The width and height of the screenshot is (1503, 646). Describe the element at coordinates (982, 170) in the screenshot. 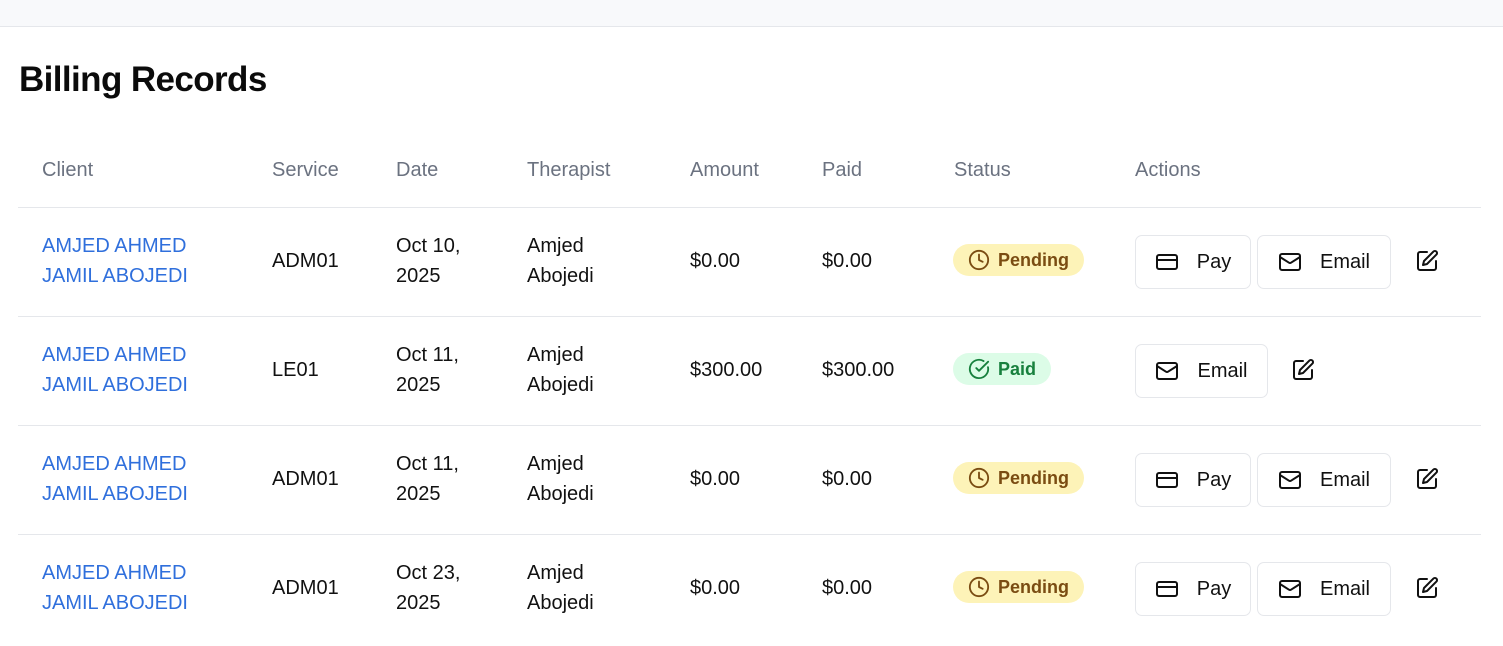

I see `header-status: Status` at that location.